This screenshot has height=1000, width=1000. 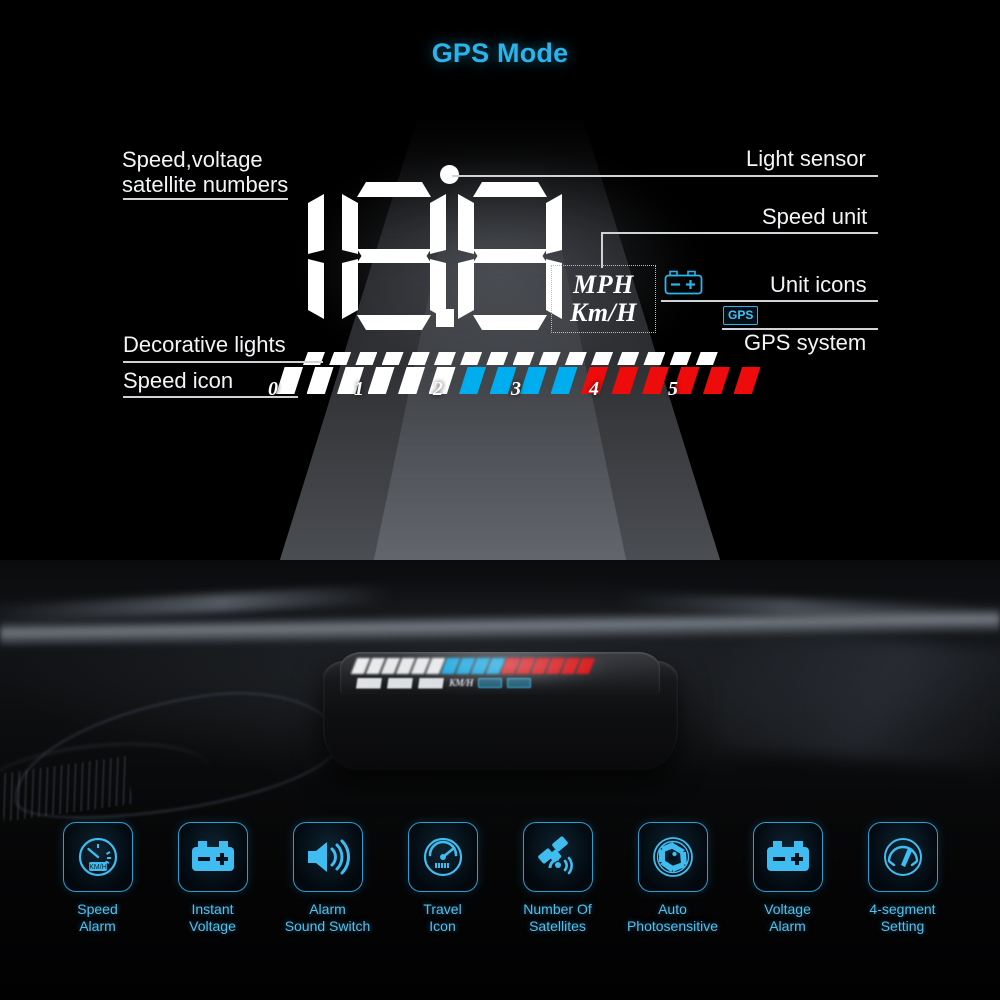 I want to click on annotation-line-1: GPS system, so click(x=805, y=342).